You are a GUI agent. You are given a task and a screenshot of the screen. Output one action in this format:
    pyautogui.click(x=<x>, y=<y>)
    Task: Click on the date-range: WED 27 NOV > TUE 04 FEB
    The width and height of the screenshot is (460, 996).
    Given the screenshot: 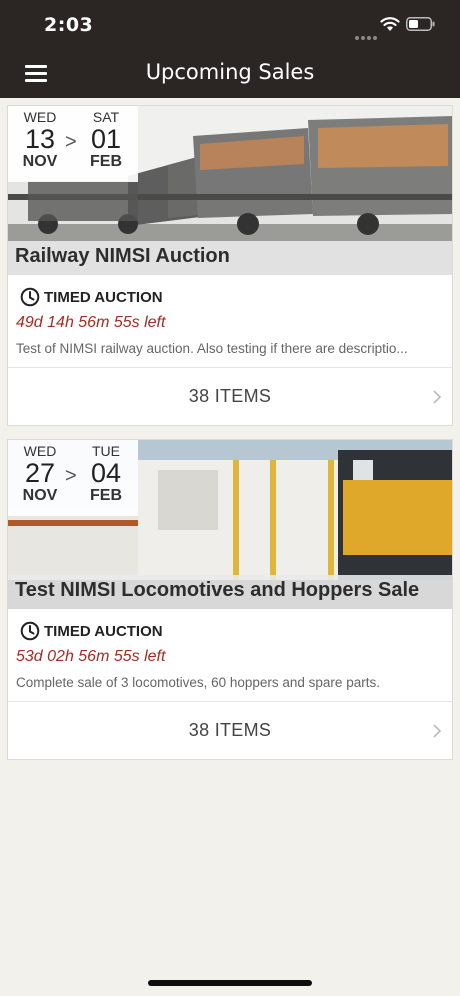 What is the action you would take?
    pyautogui.click(x=73, y=478)
    